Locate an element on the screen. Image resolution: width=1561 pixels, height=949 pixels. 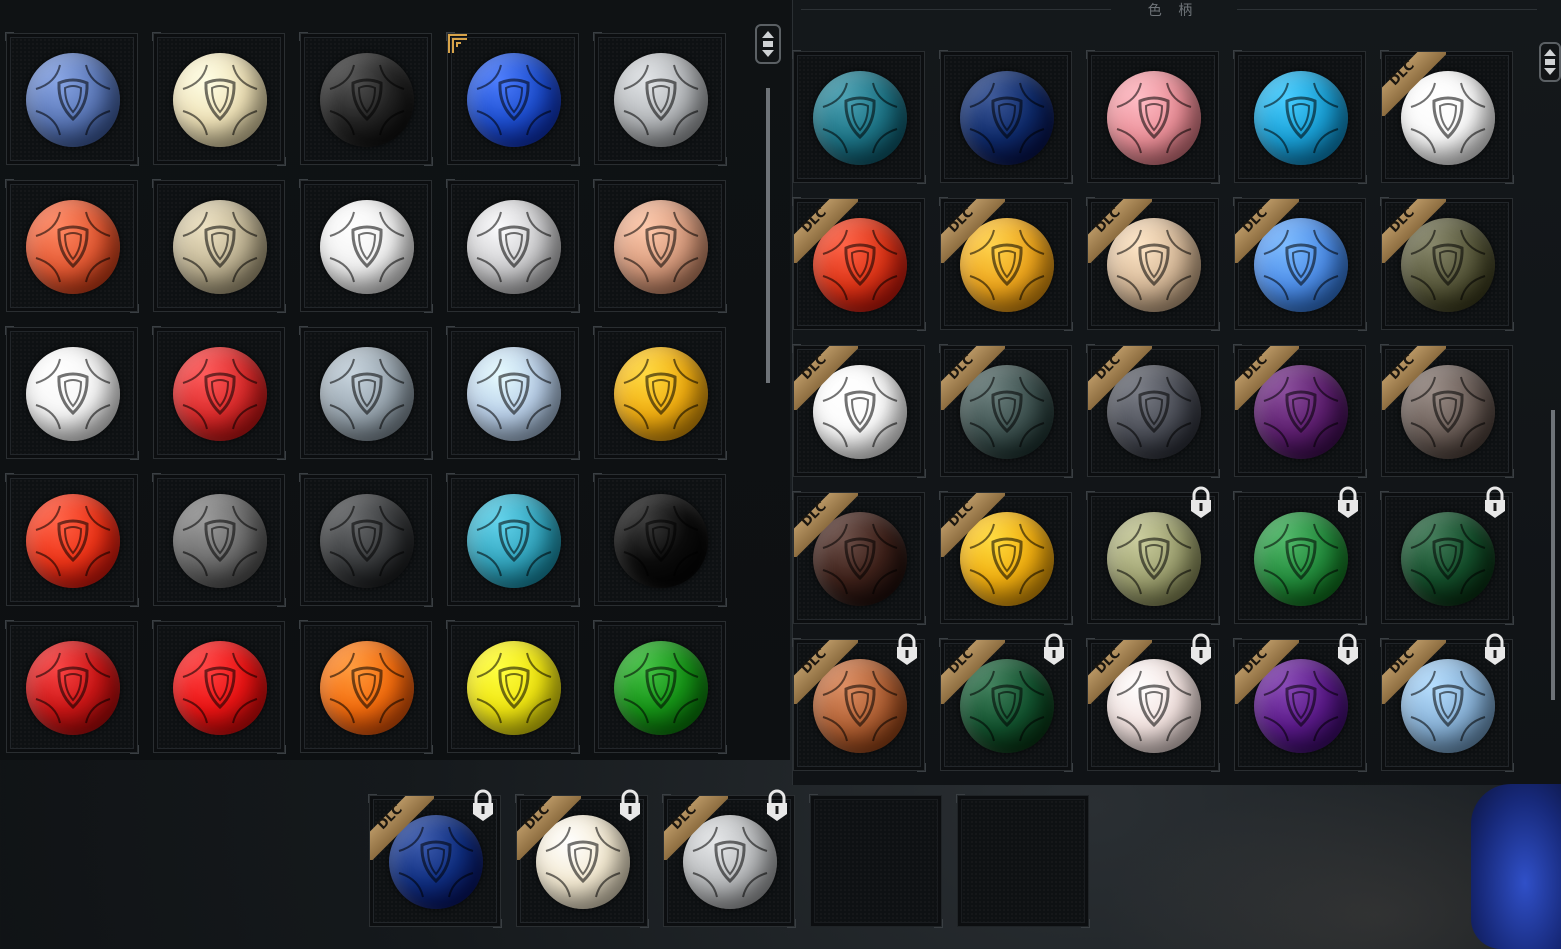
left-scroll-handle is located at coordinates (768, 44).